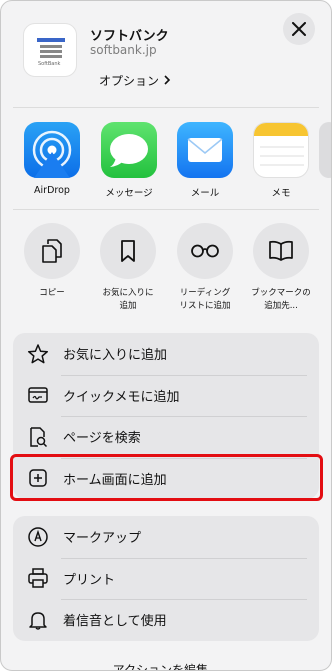 The width and height of the screenshot is (332, 671). Describe the element at coordinates (102, 539) in the screenshot. I see `menu-label: マークアップ` at that location.